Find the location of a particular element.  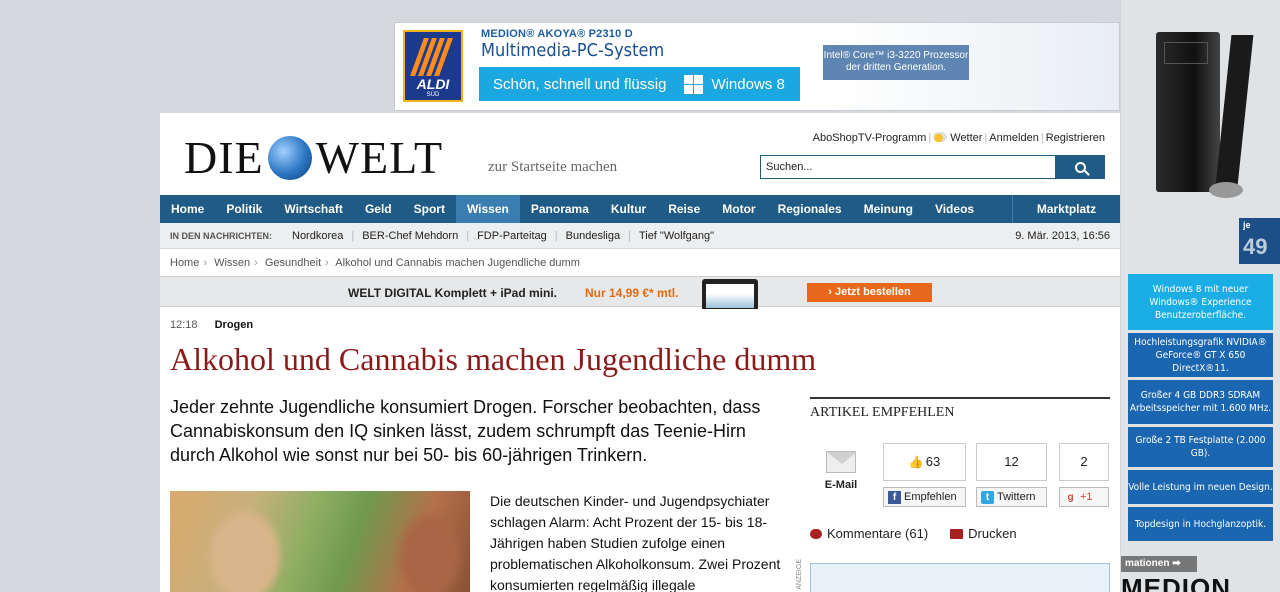

price-tag: je 49 is located at coordinates (1259, 241).